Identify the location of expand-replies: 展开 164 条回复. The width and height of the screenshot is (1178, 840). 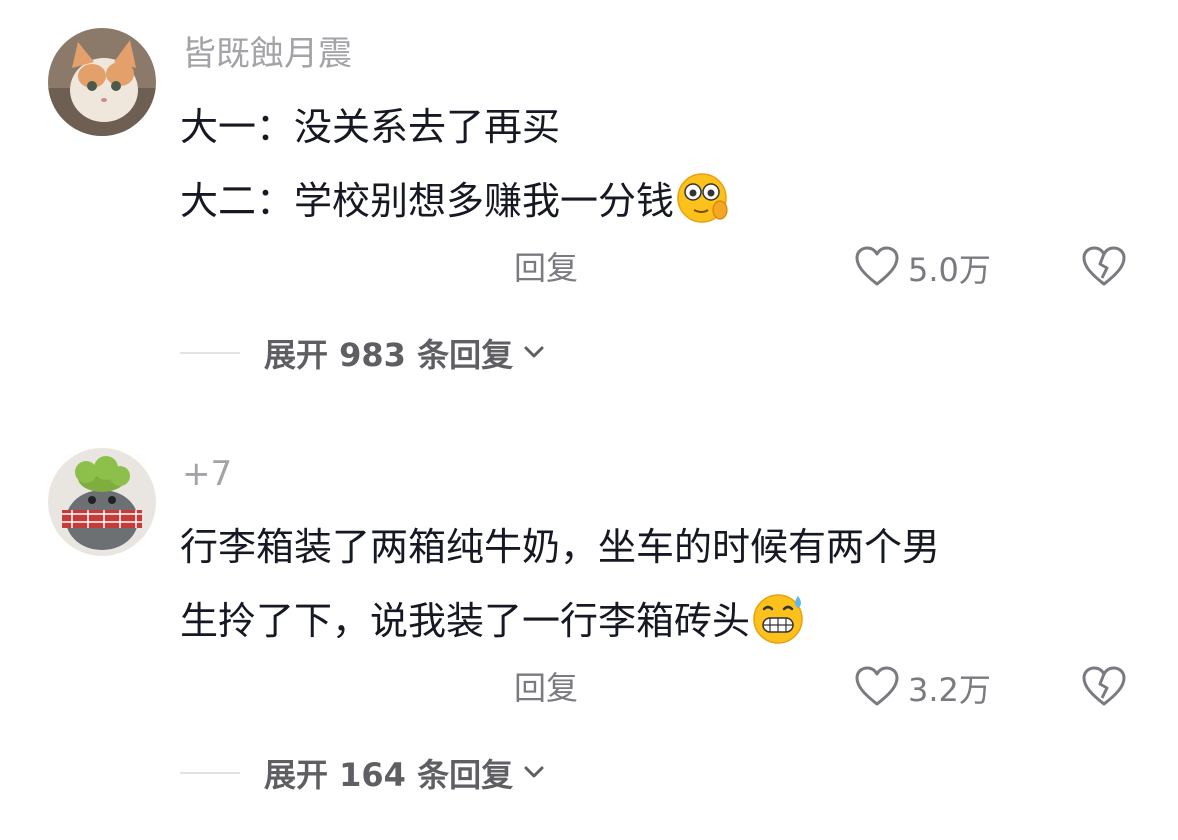
(362, 773).